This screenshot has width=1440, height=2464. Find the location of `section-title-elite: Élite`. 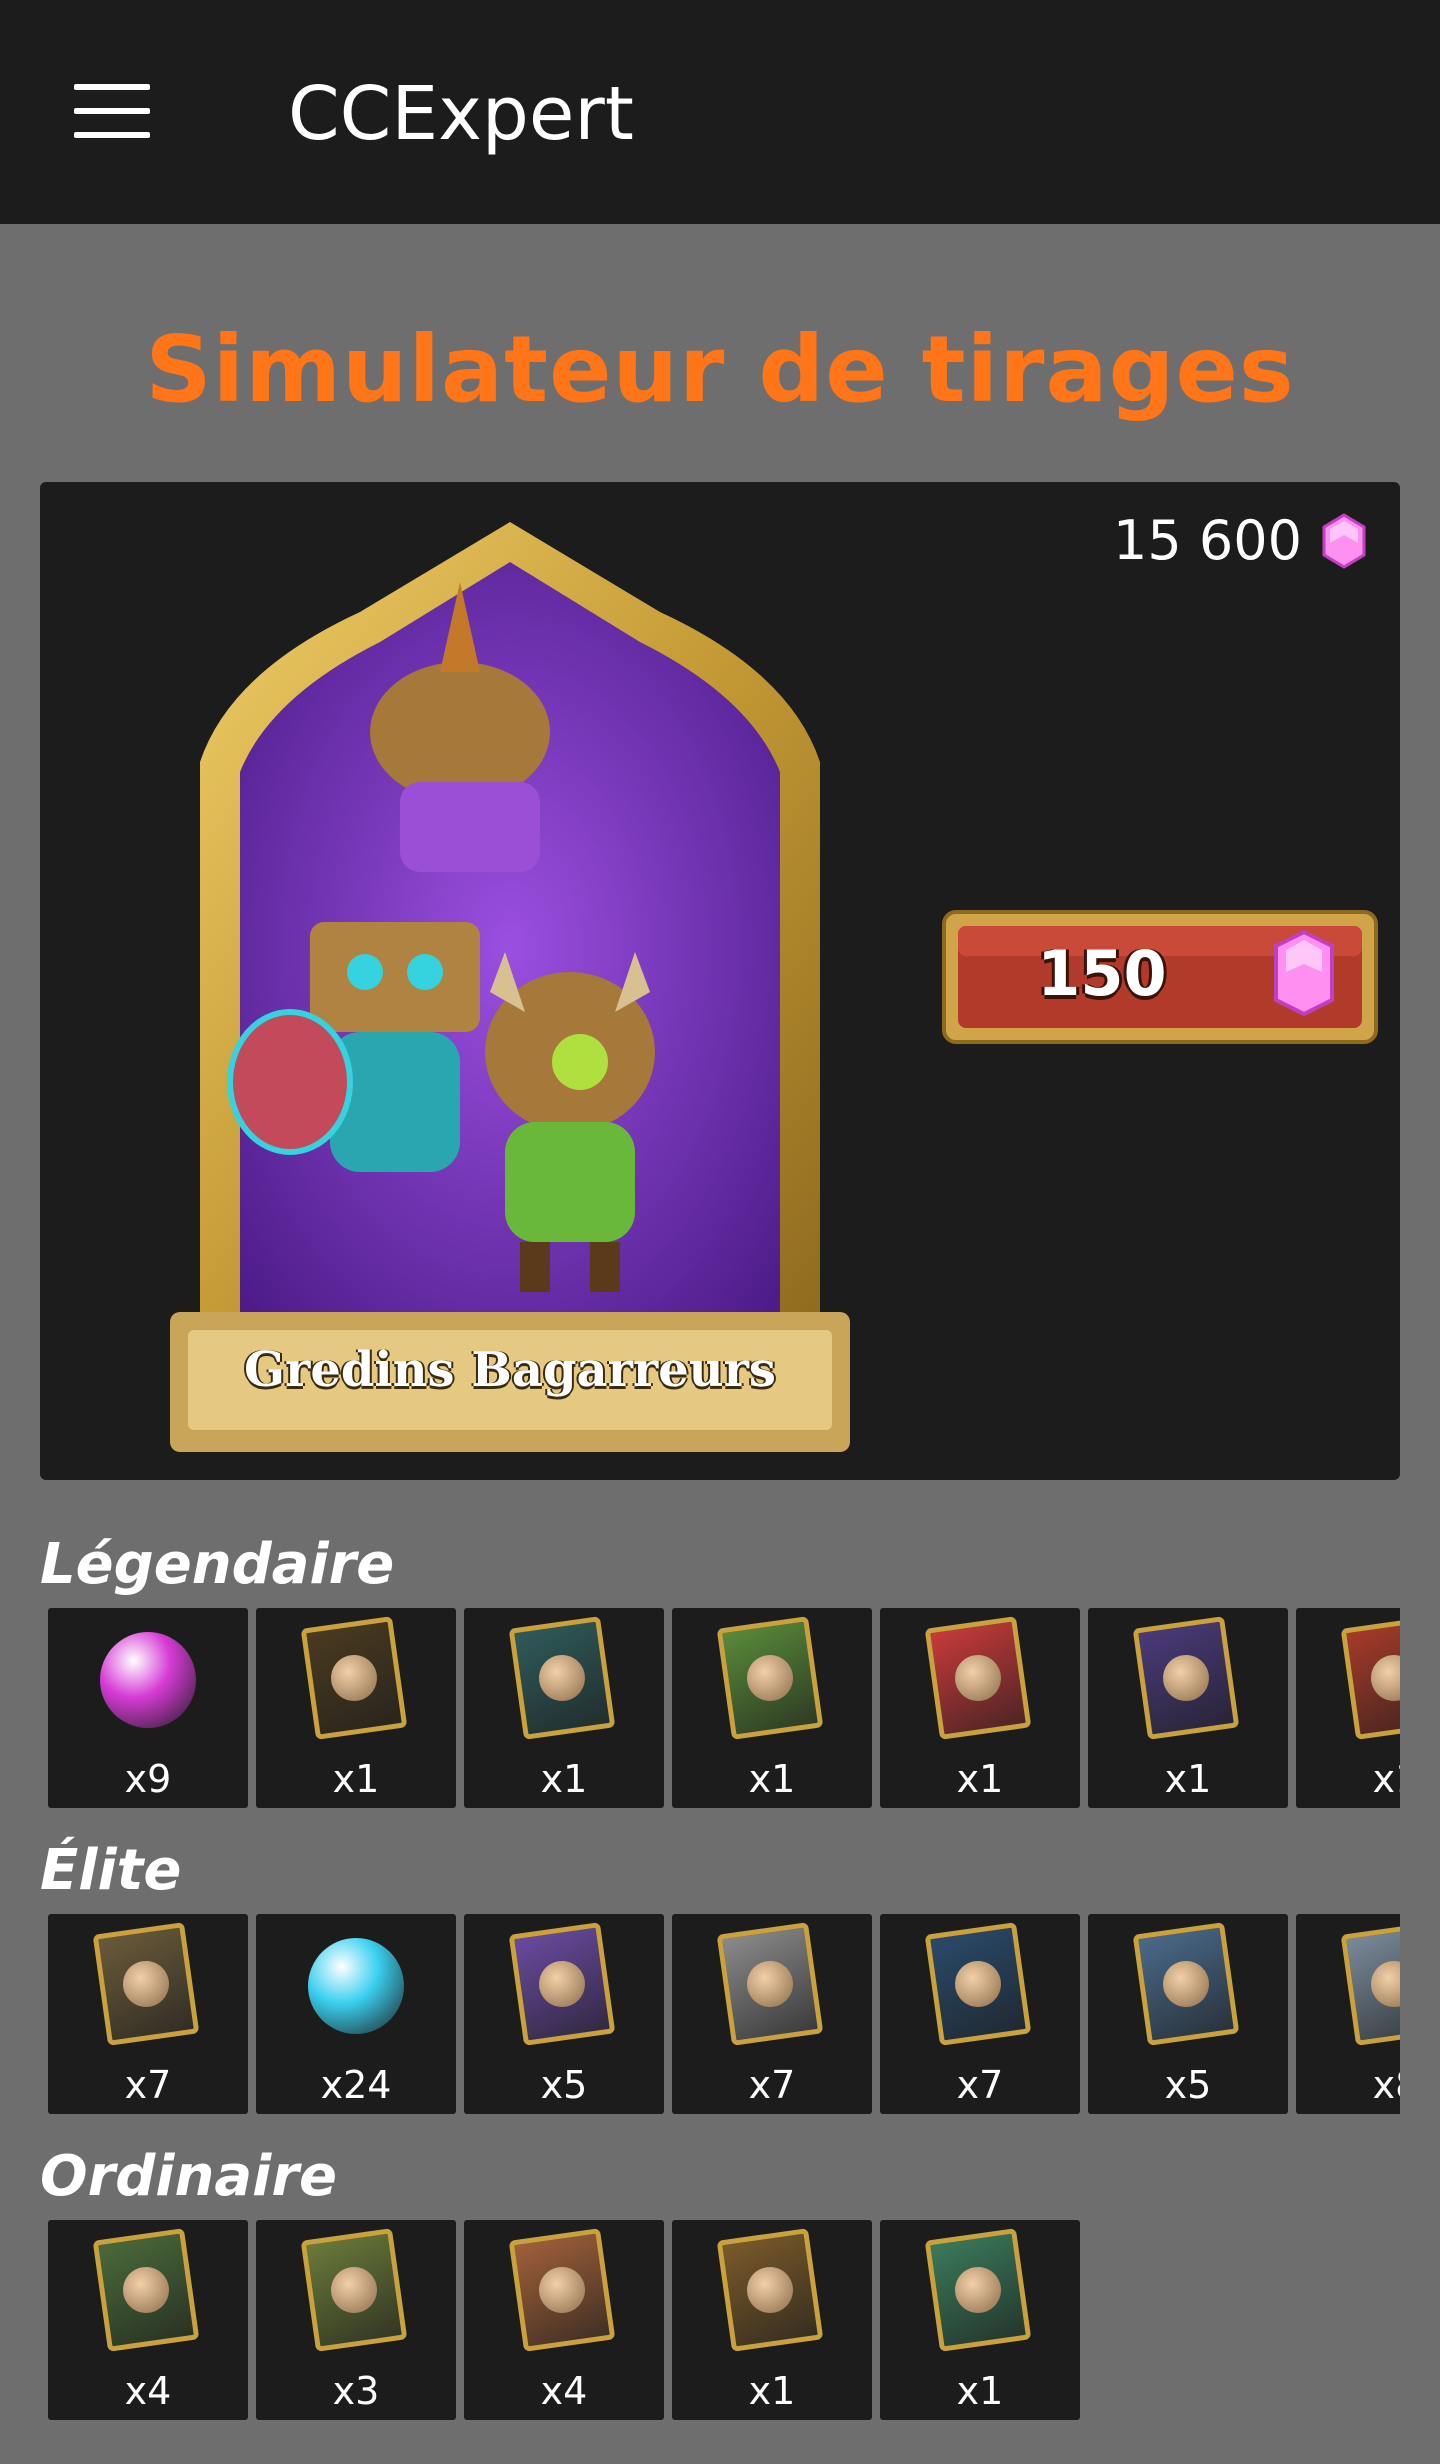

section-title-elite: Élite is located at coordinates (111, 1870).